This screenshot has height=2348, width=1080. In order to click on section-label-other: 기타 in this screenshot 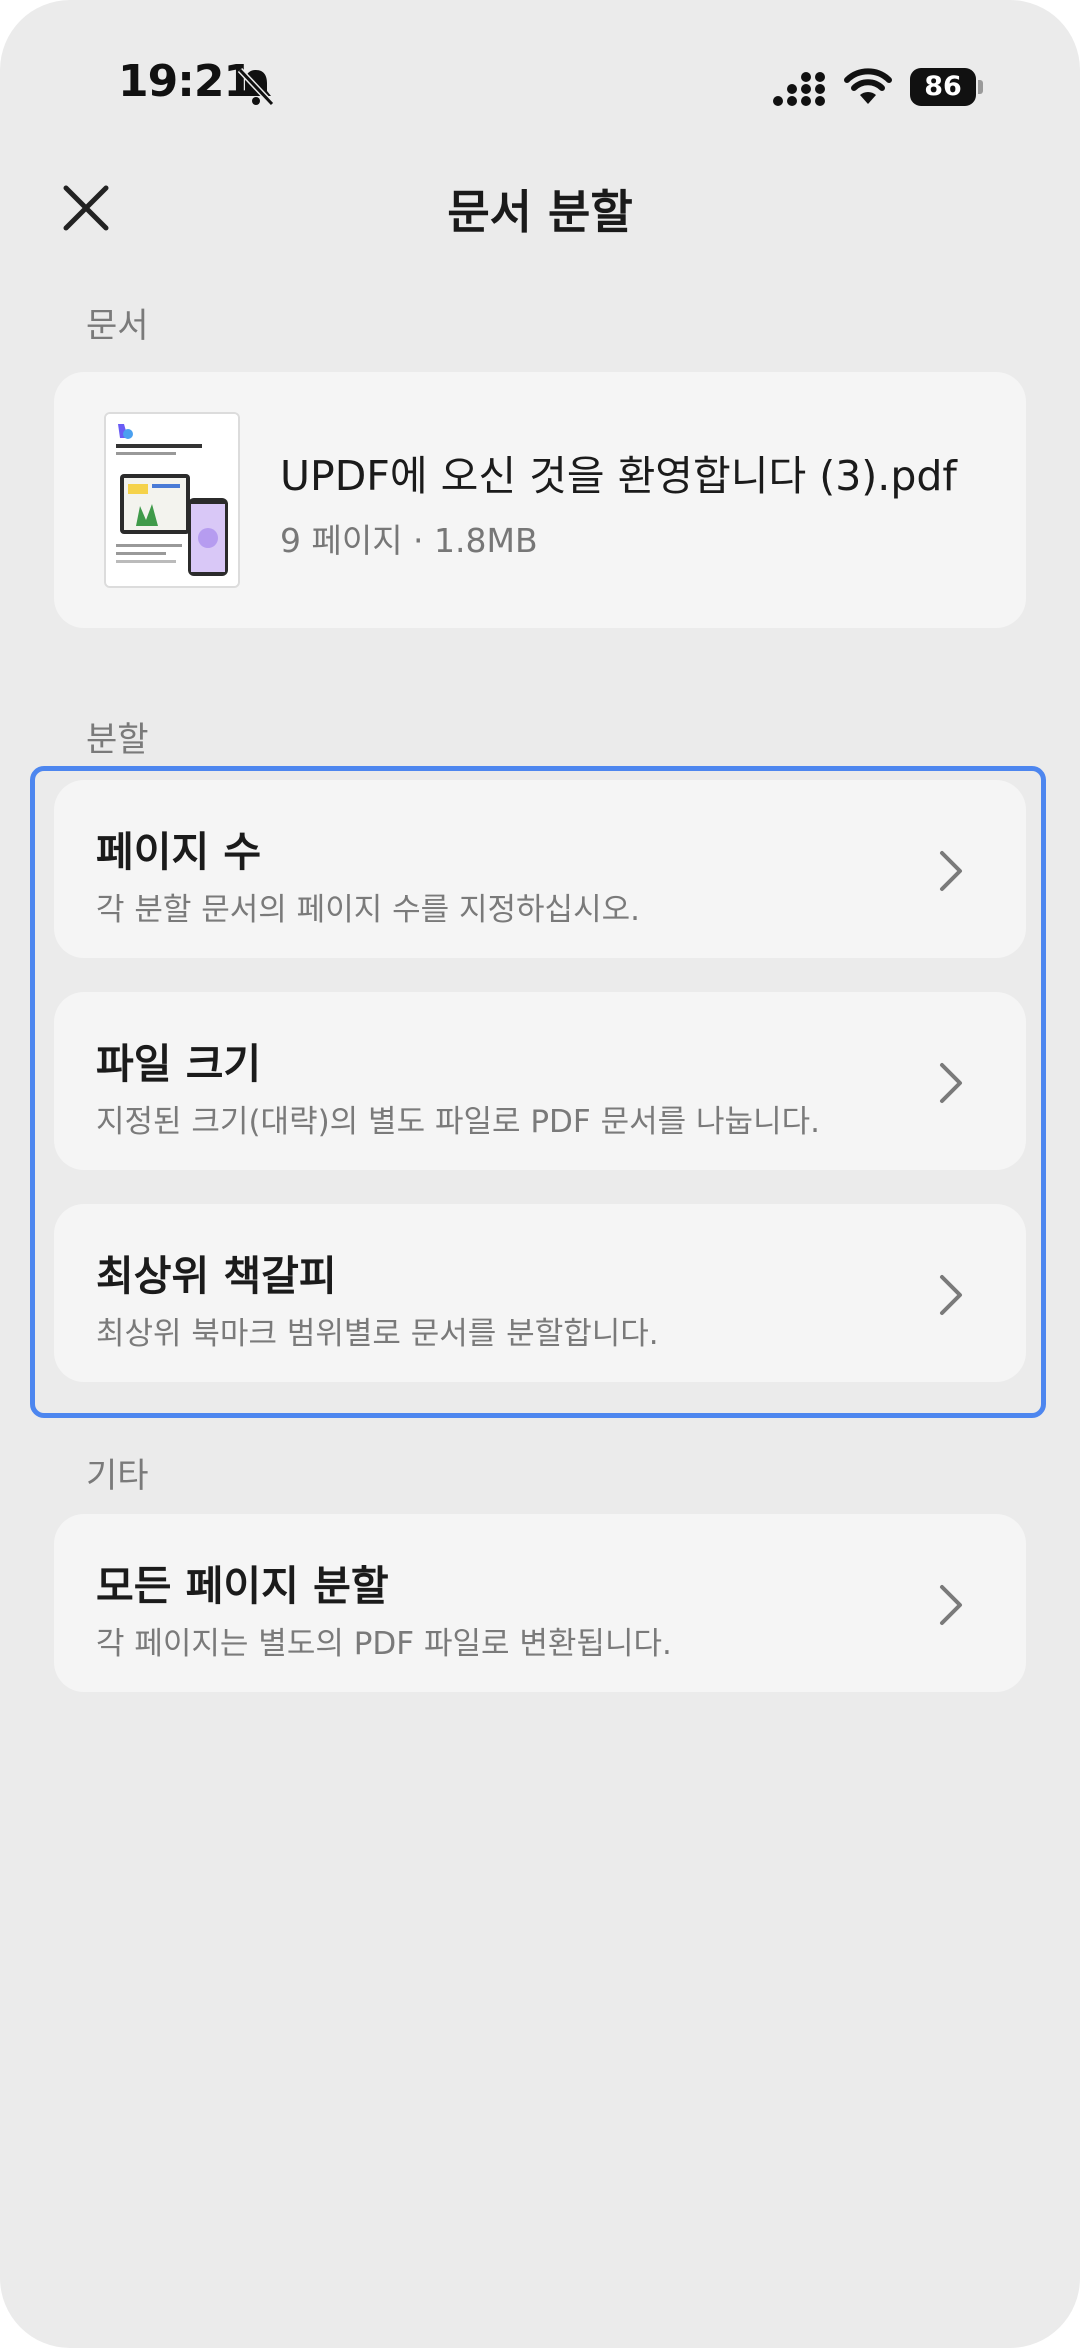, I will do `click(117, 1476)`.